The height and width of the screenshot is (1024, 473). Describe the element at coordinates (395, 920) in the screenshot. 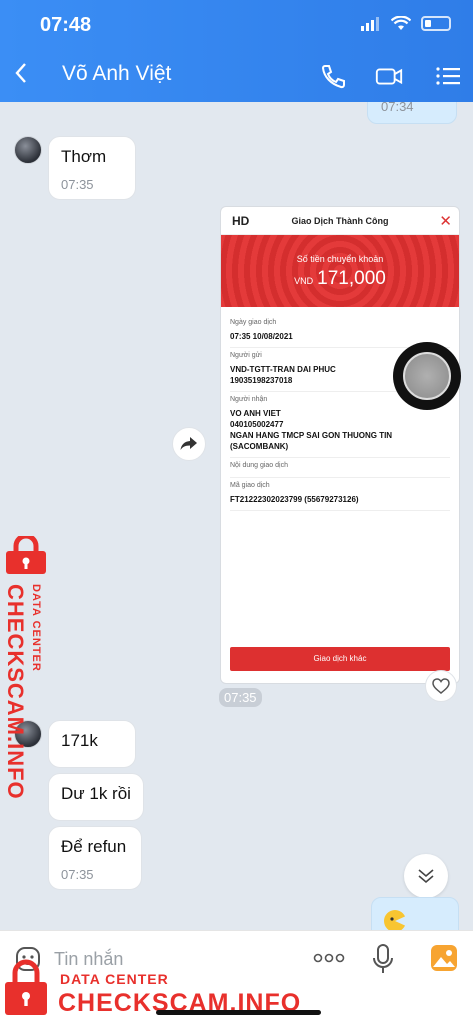

I see `emoji-sticker-icon` at that location.